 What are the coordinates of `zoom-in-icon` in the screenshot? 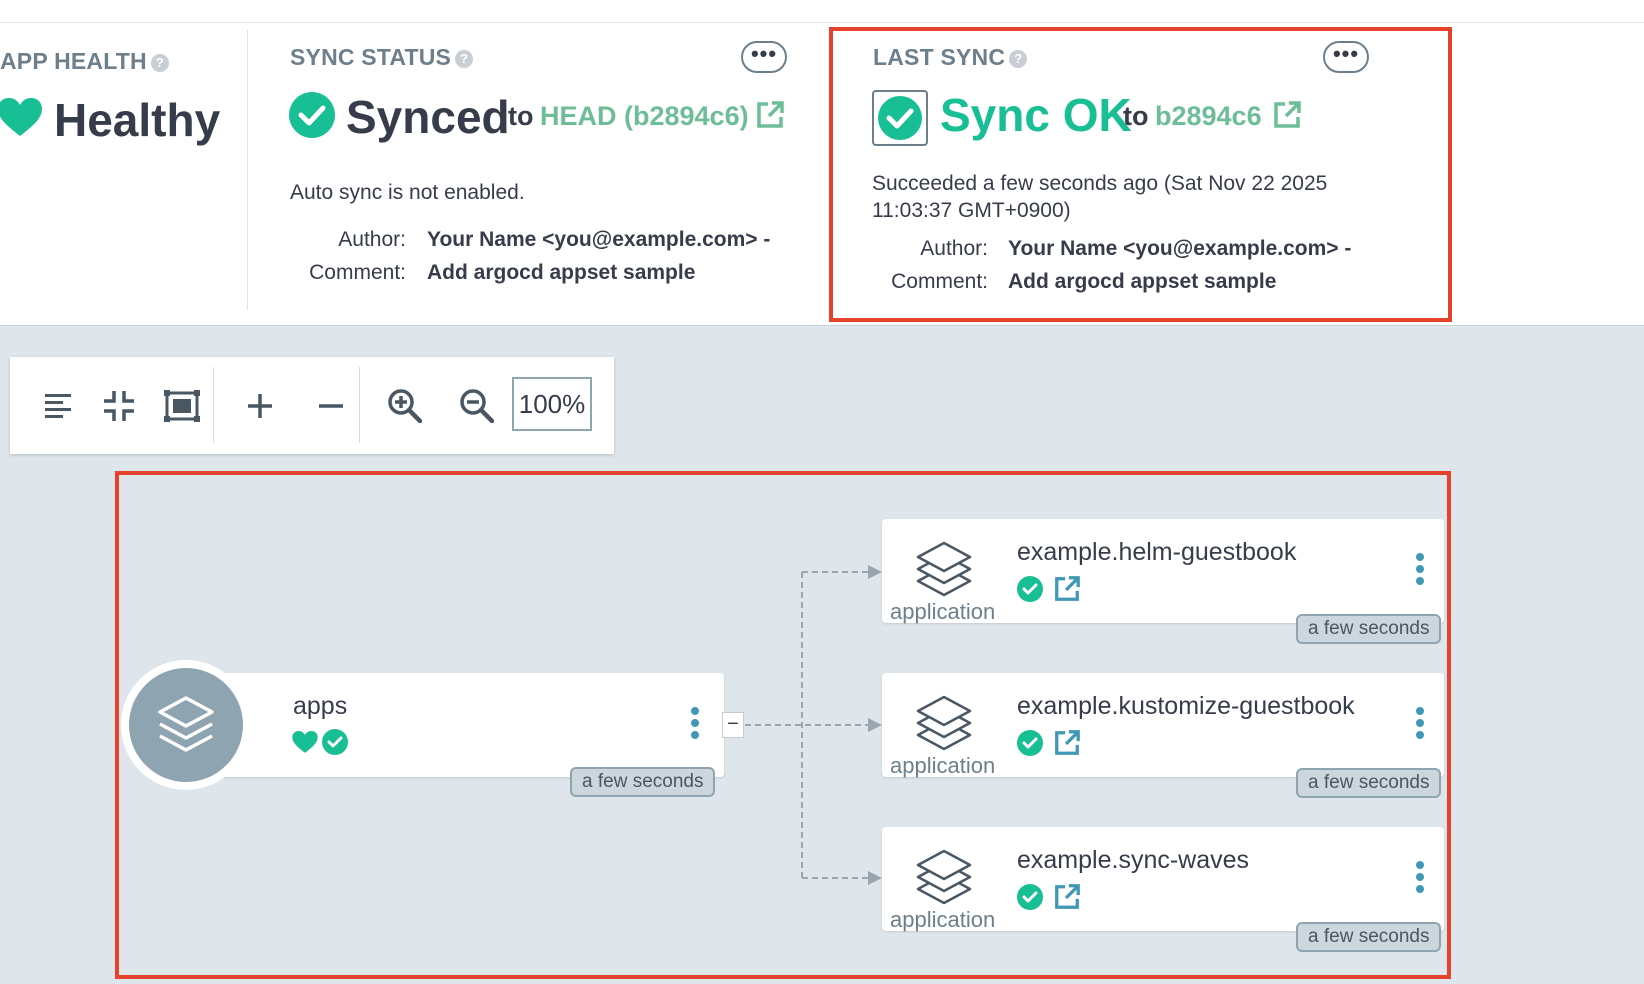 It's located at (405, 405).